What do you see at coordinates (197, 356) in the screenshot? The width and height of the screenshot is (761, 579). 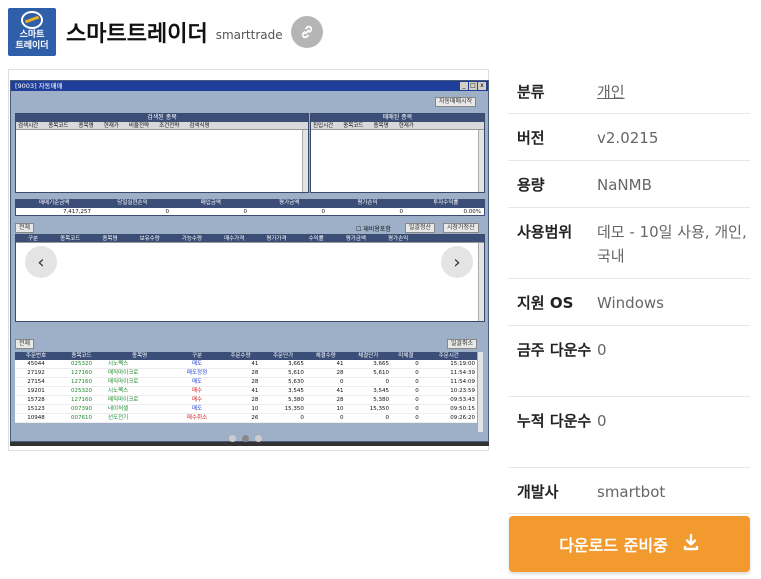 I see `col-header: 구분` at bounding box center [197, 356].